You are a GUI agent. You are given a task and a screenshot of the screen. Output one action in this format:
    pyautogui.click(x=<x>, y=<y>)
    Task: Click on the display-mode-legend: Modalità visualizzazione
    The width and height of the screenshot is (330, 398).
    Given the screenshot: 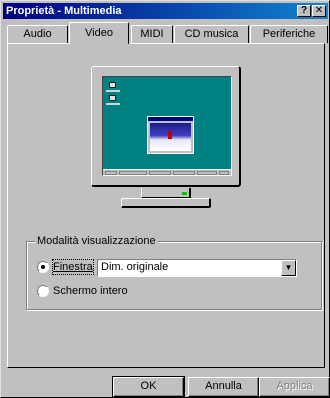 What is the action you would take?
    pyautogui.click(x=96, y=241)
    